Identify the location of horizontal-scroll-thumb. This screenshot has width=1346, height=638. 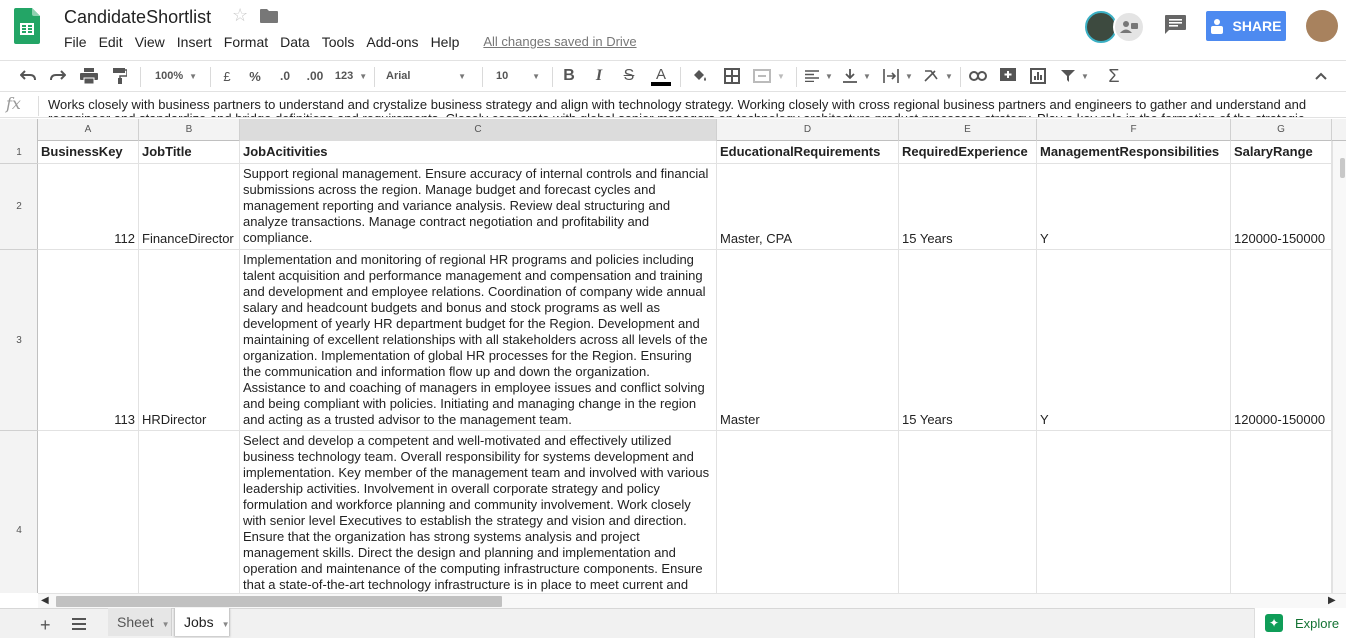
(279, 601).